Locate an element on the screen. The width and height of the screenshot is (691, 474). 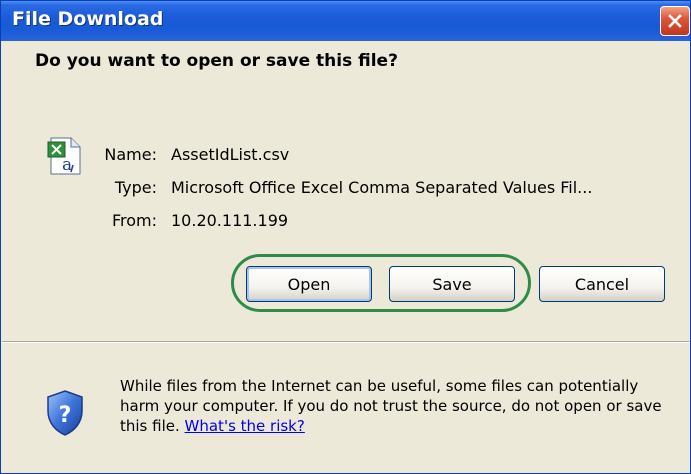
open-button: Open is located at coordinates (309, 284).